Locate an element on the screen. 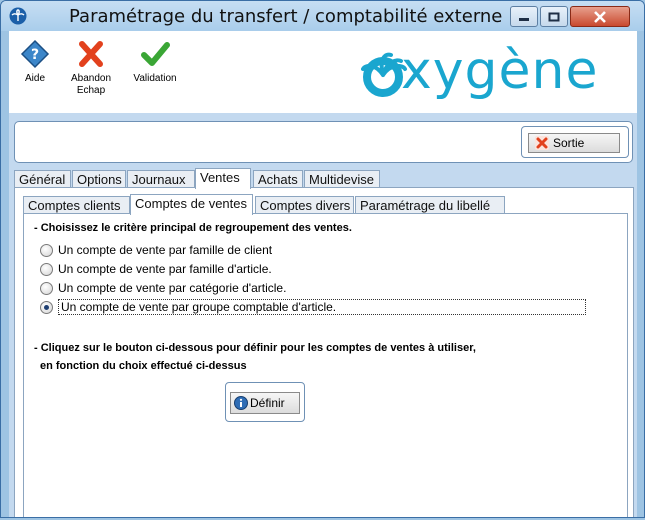 This screenshot has width=645, height=520. radio-selected-icon is located at coordinates (46, 307).